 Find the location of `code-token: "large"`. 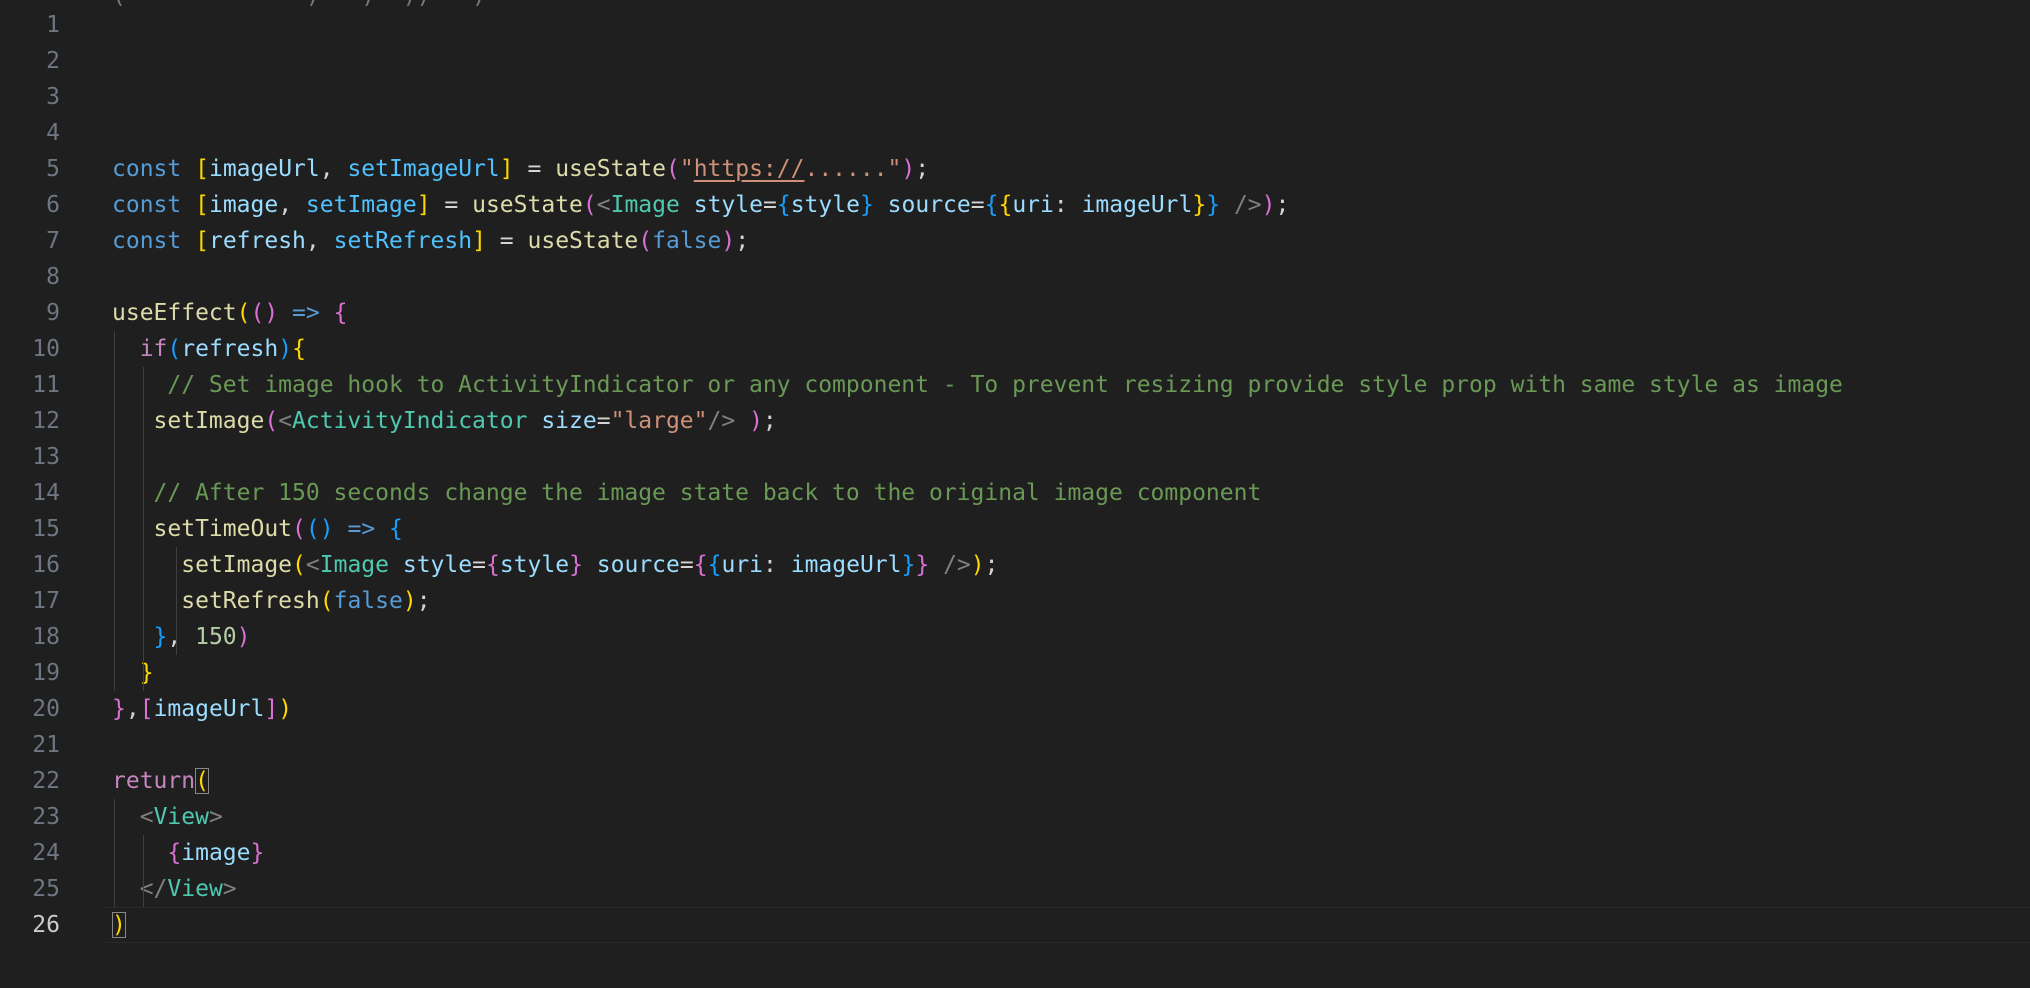

code-token: "large" is located at coordinates (659, 421).